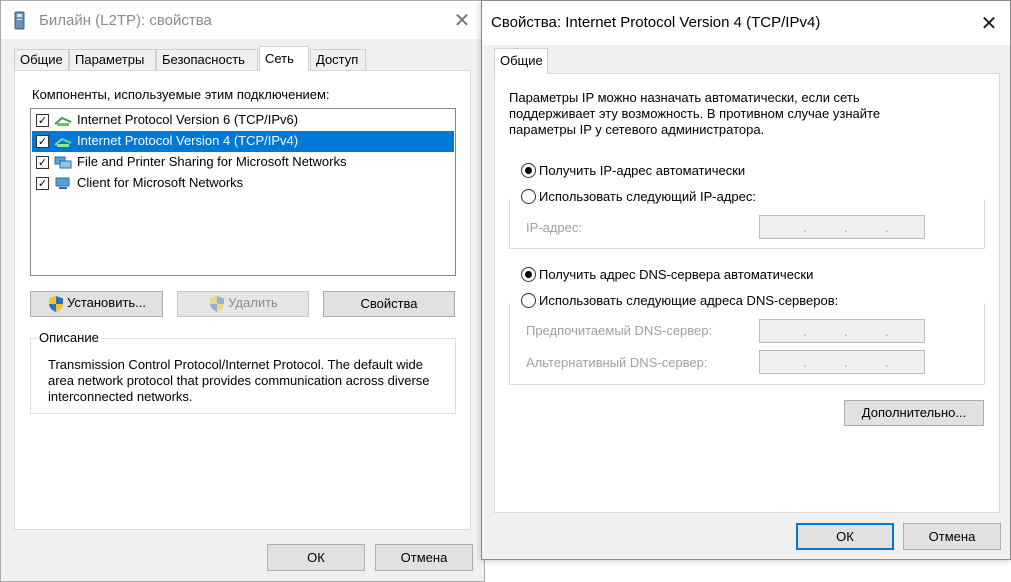 This screenshot has width=1011, height=582. I want to click on tab-network: Сеть, so click(284, 59).